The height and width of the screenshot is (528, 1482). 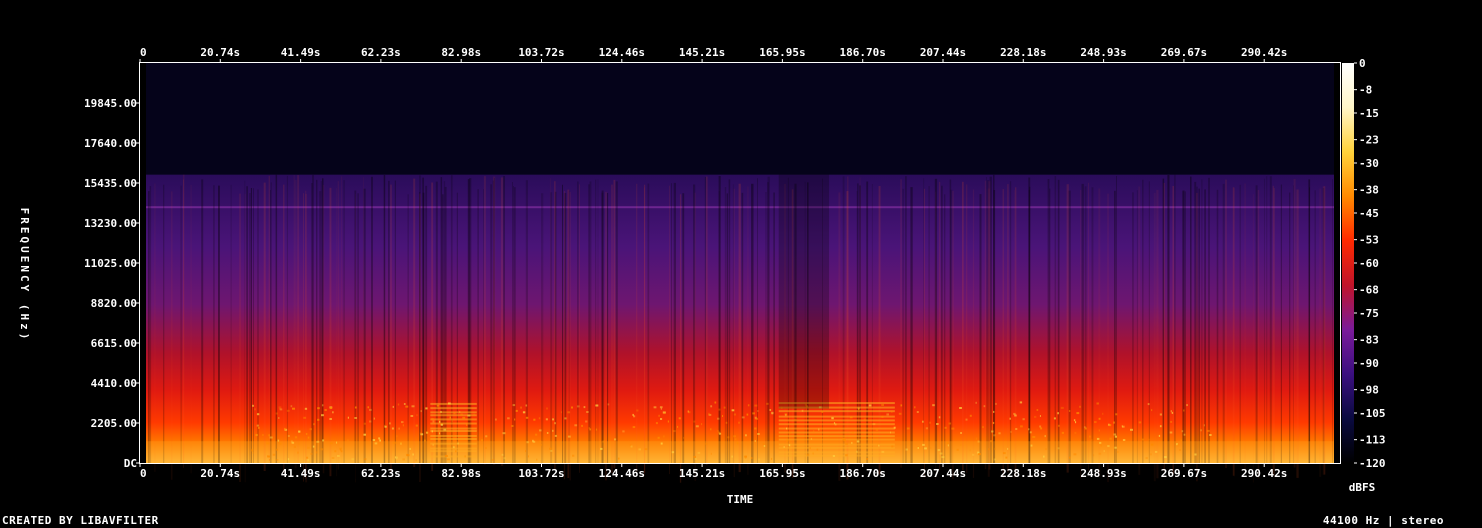 I want to click on x-tick-label-top: 0, so click(x=143, y=52).